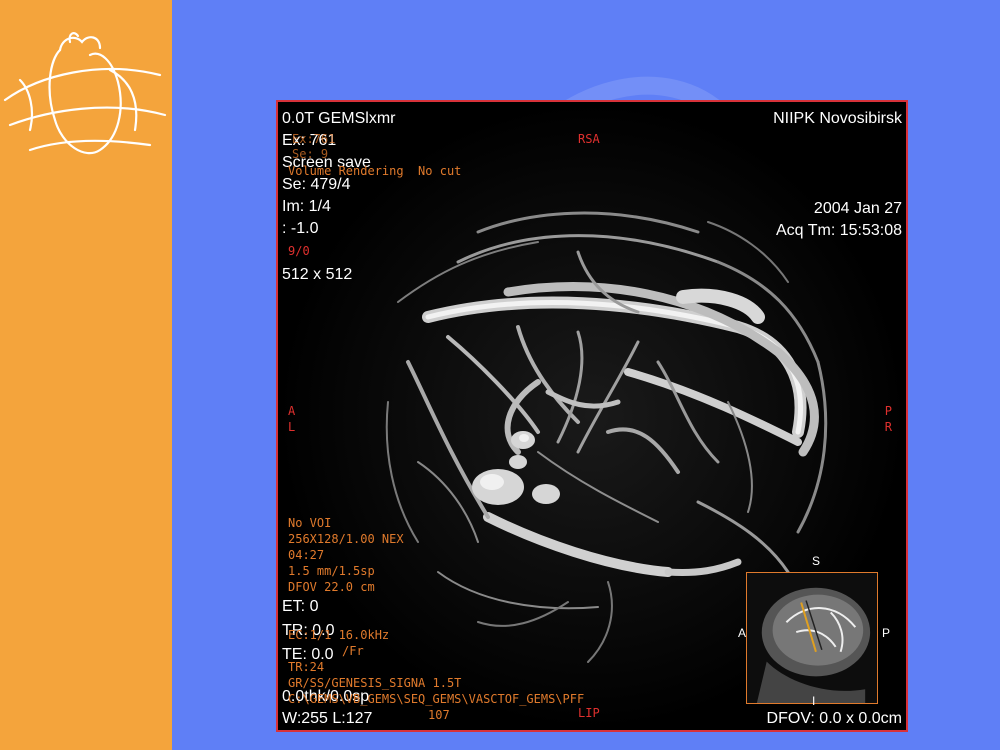 The width and height of the screenshot is (1000, 750). Describe the element at coordinates (346, 539) in the screenshot. I see `acq-matrix-label: 256X128/1.00 NEX` at that location.